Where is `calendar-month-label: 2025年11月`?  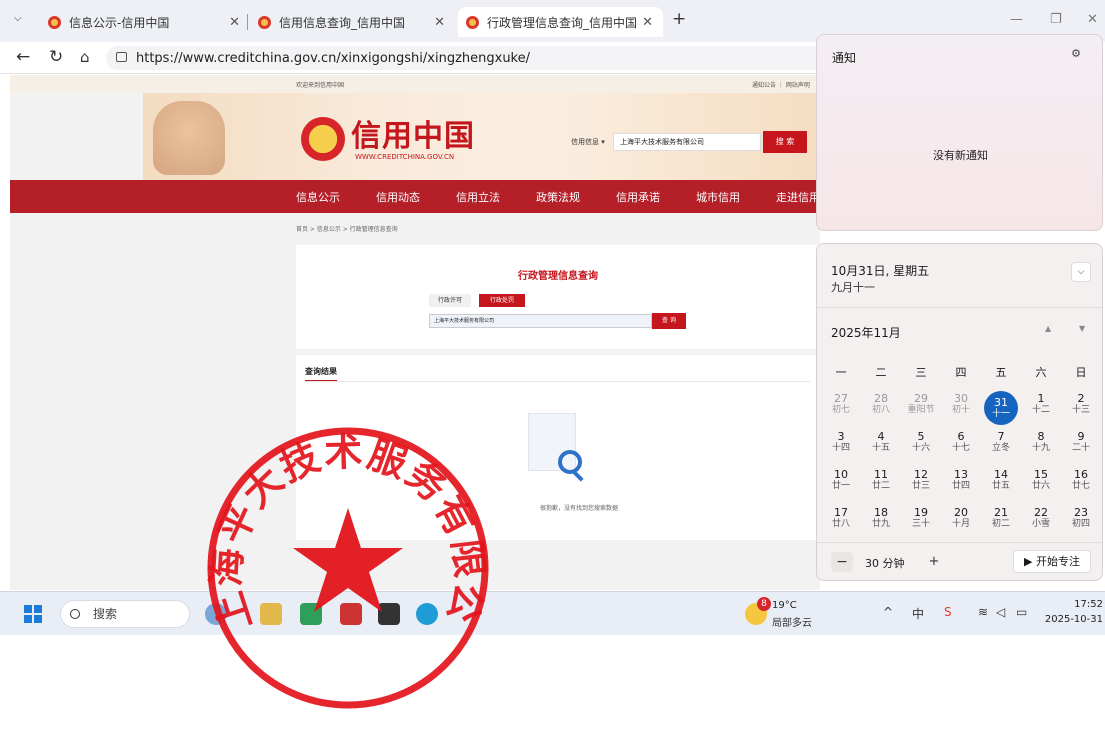
calendar-month-label: 2025年11月 is located at coordinates (866, 332).